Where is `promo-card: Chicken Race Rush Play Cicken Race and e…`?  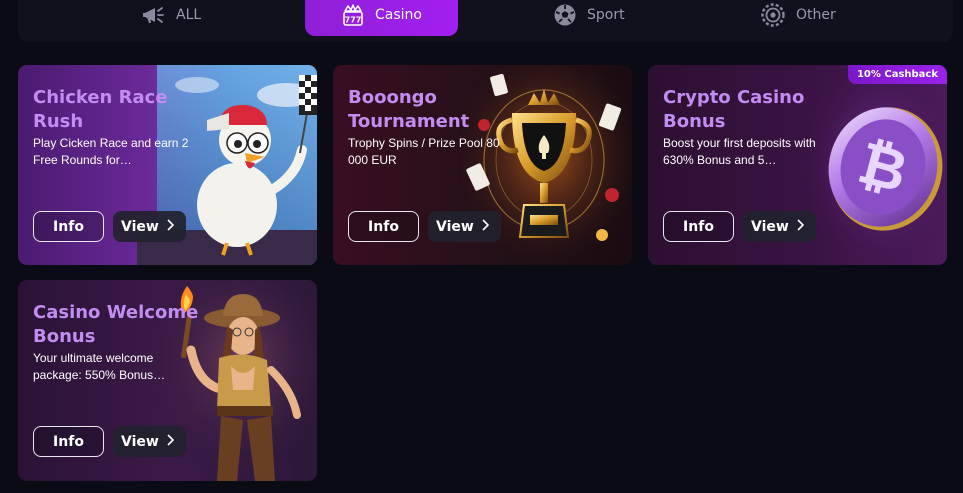
promo-card: Chicken Race Rush Play Cicken Race and e… is located at coordinates (167, 165).